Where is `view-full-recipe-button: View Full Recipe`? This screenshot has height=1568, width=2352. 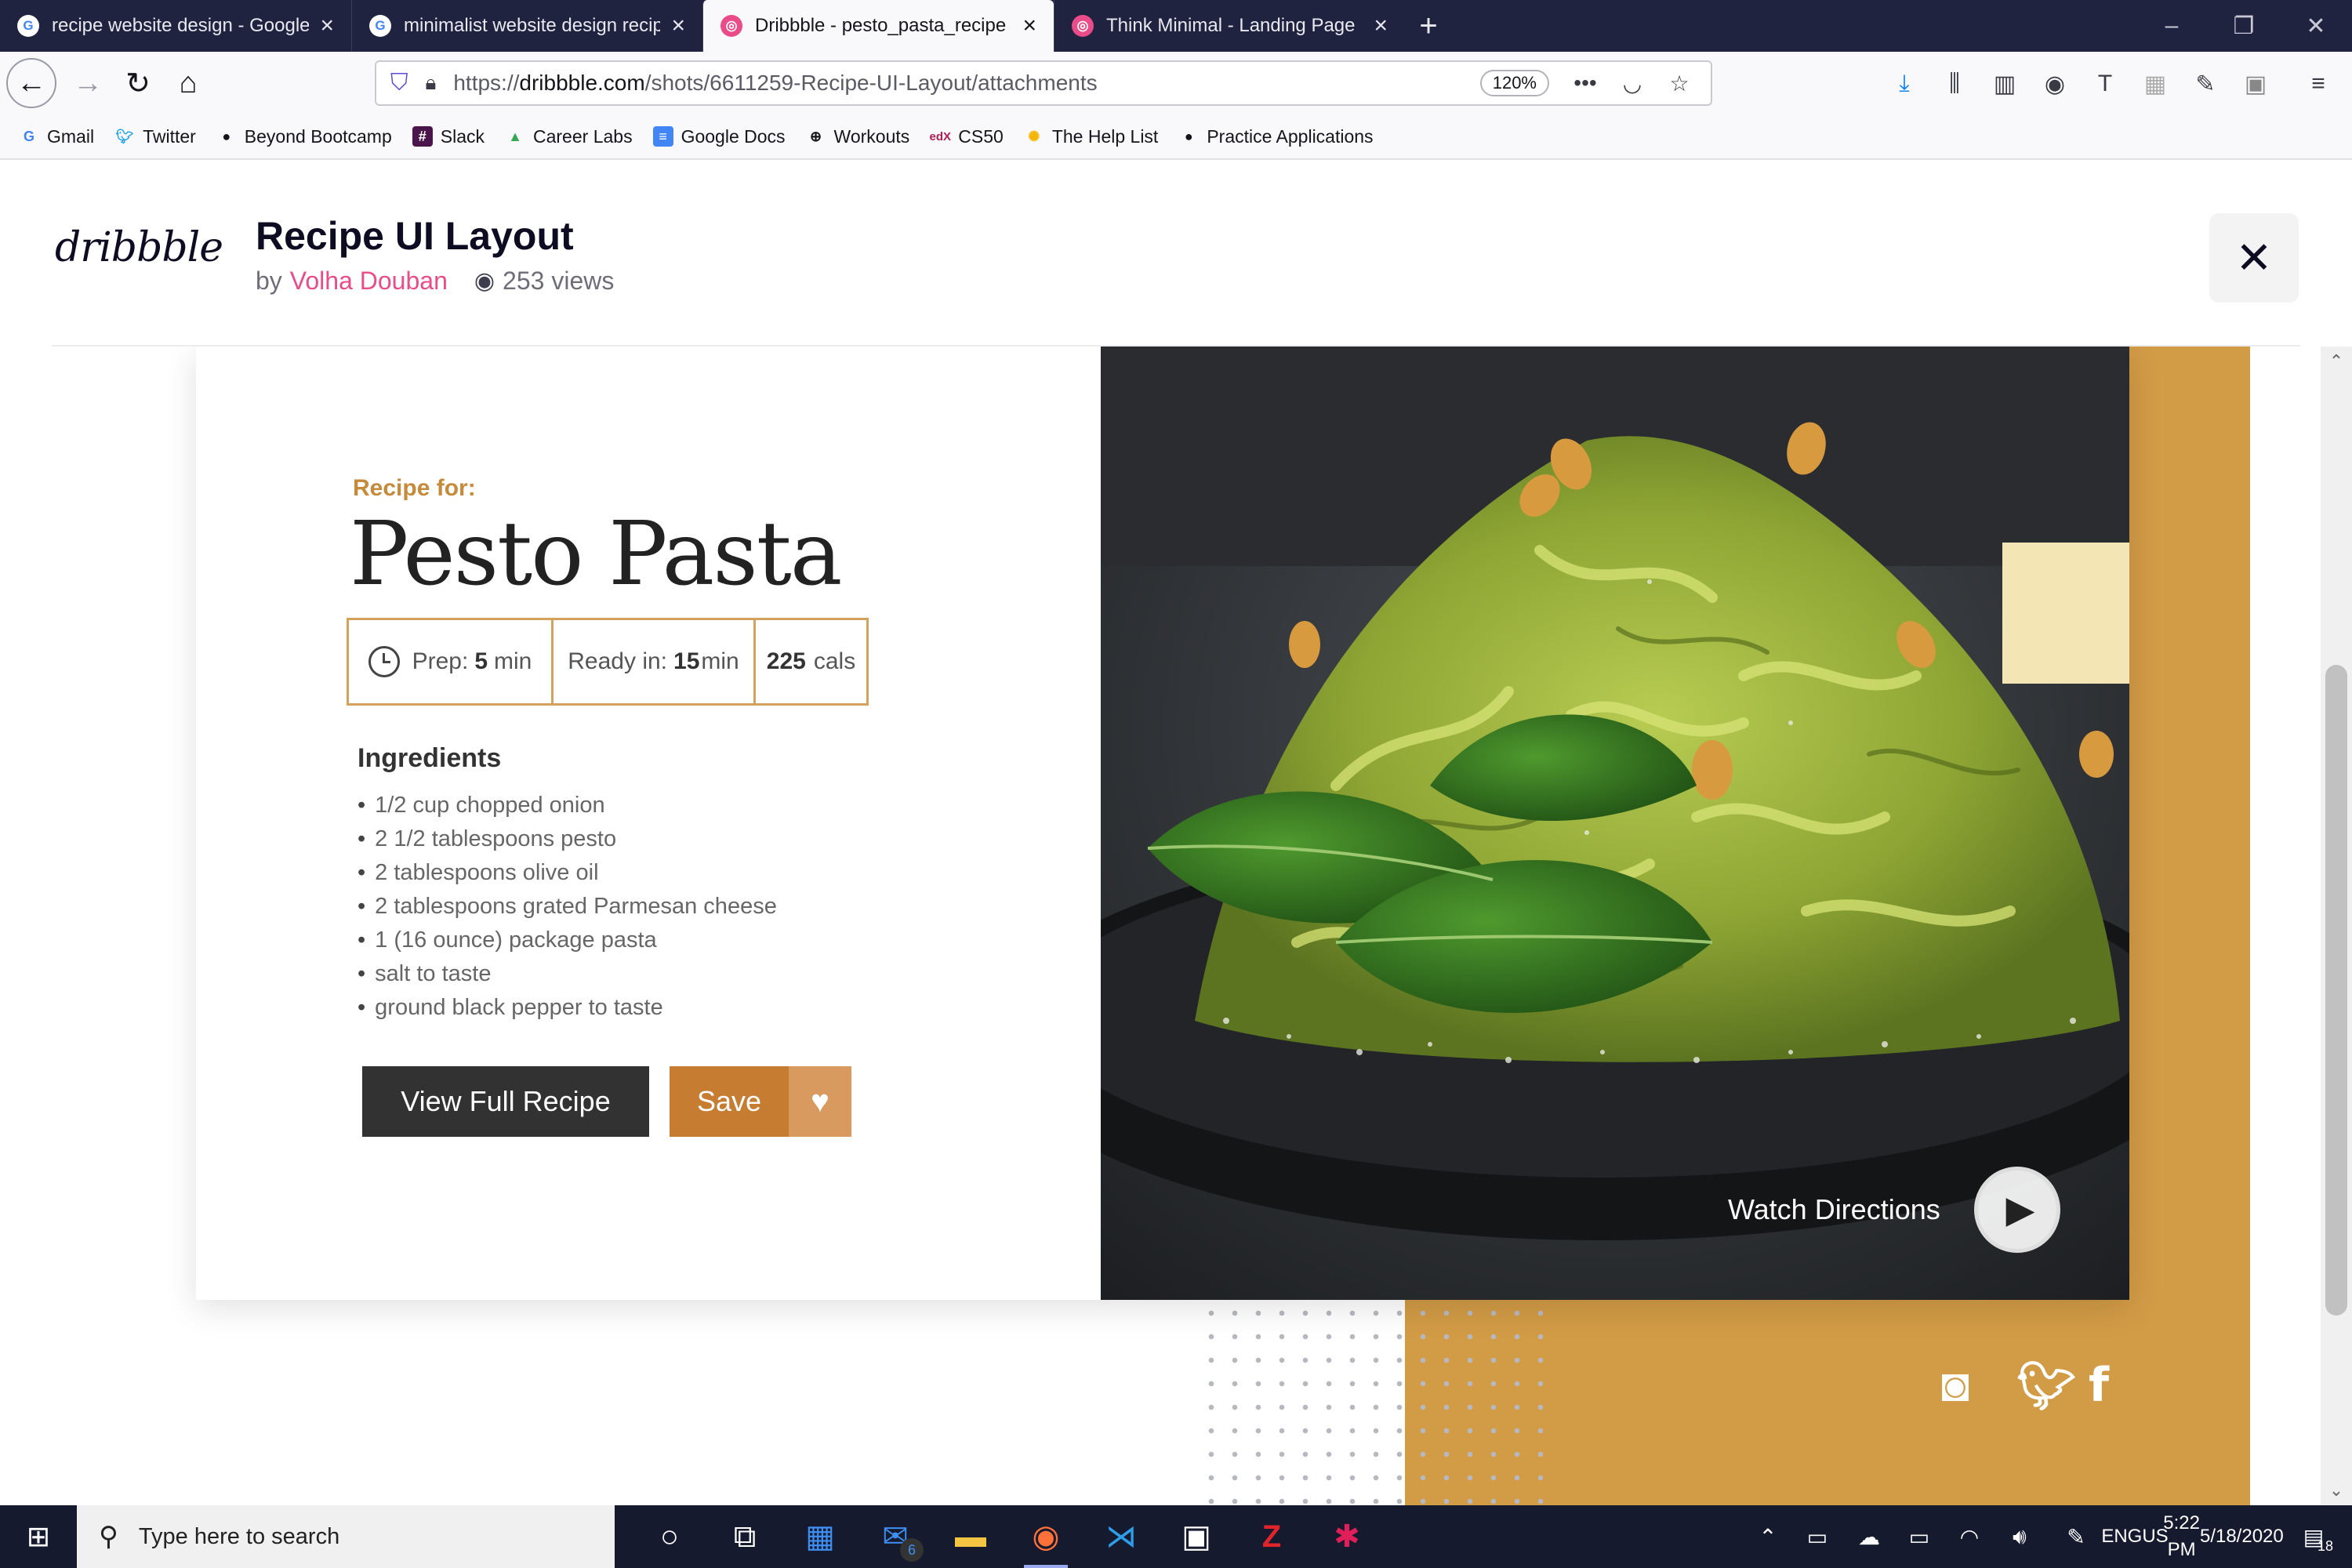 view-full-recipe-button: View Full Recipe is located at coordinates (505, 1101).